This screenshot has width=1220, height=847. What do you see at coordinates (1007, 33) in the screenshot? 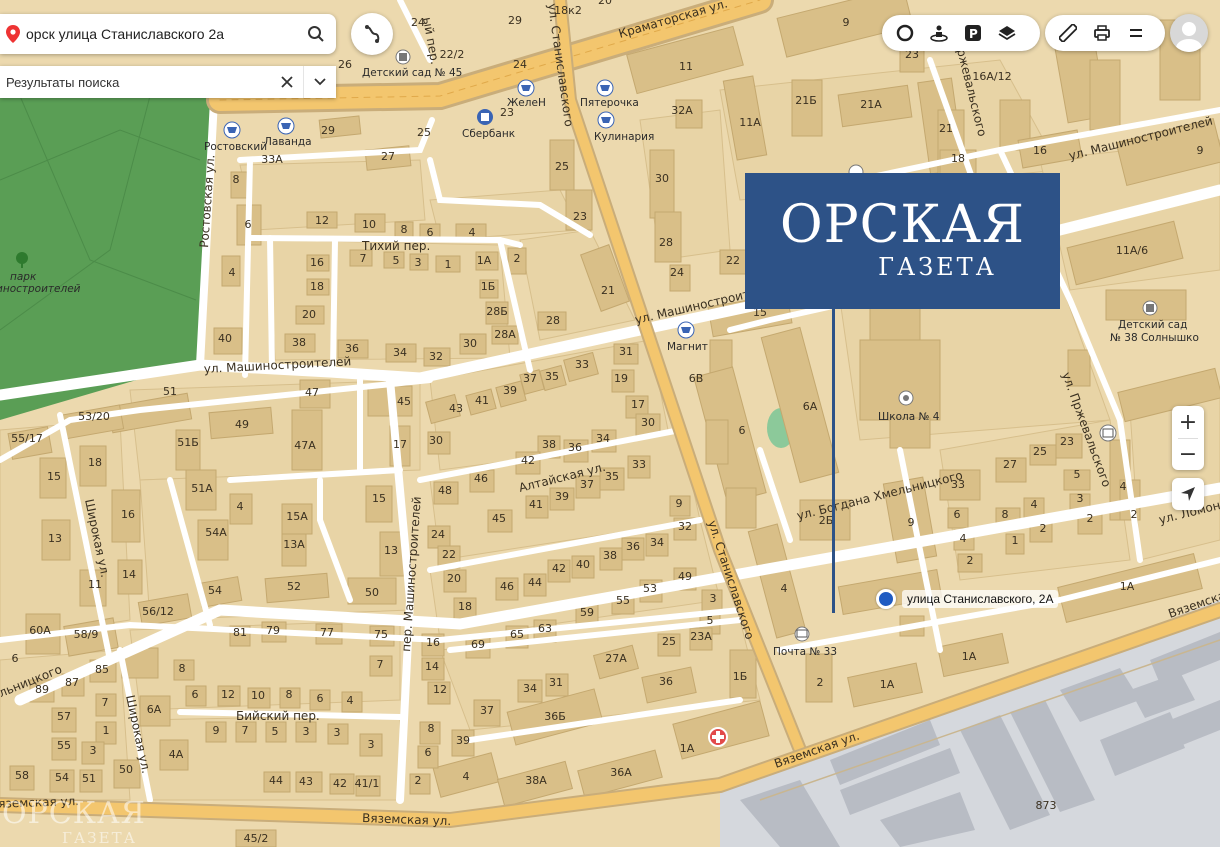
I see `layers-icon` at bounding box center [1007, 33].